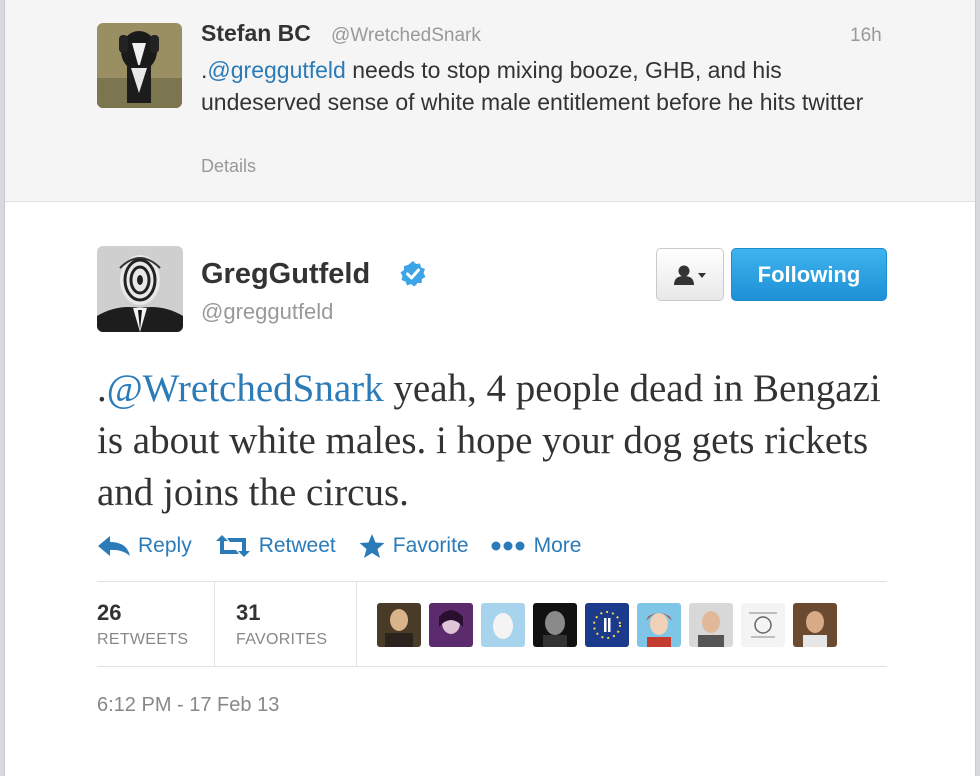 This screenshot has height=776, width=980. What do you see at coordinates (109, 612) in the screenshot?
I see `retweets-count: 26` at bounding box center [109, 612].